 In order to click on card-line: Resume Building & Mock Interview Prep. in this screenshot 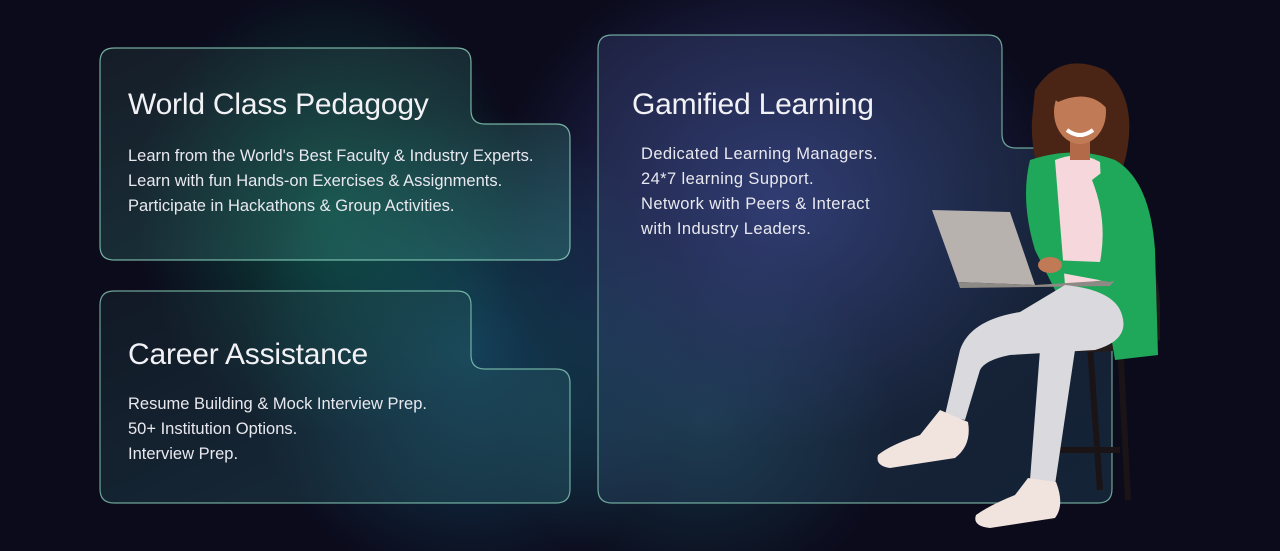, I will do `click(277, 404)`.